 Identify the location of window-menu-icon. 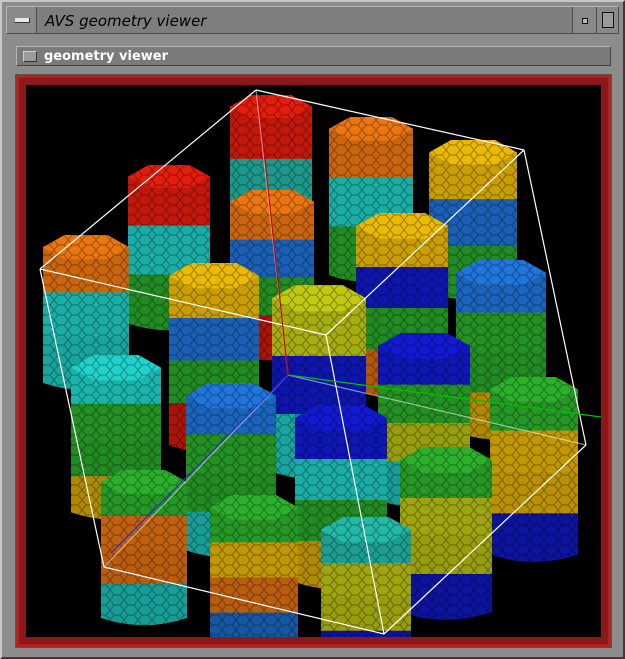
(22, 20).